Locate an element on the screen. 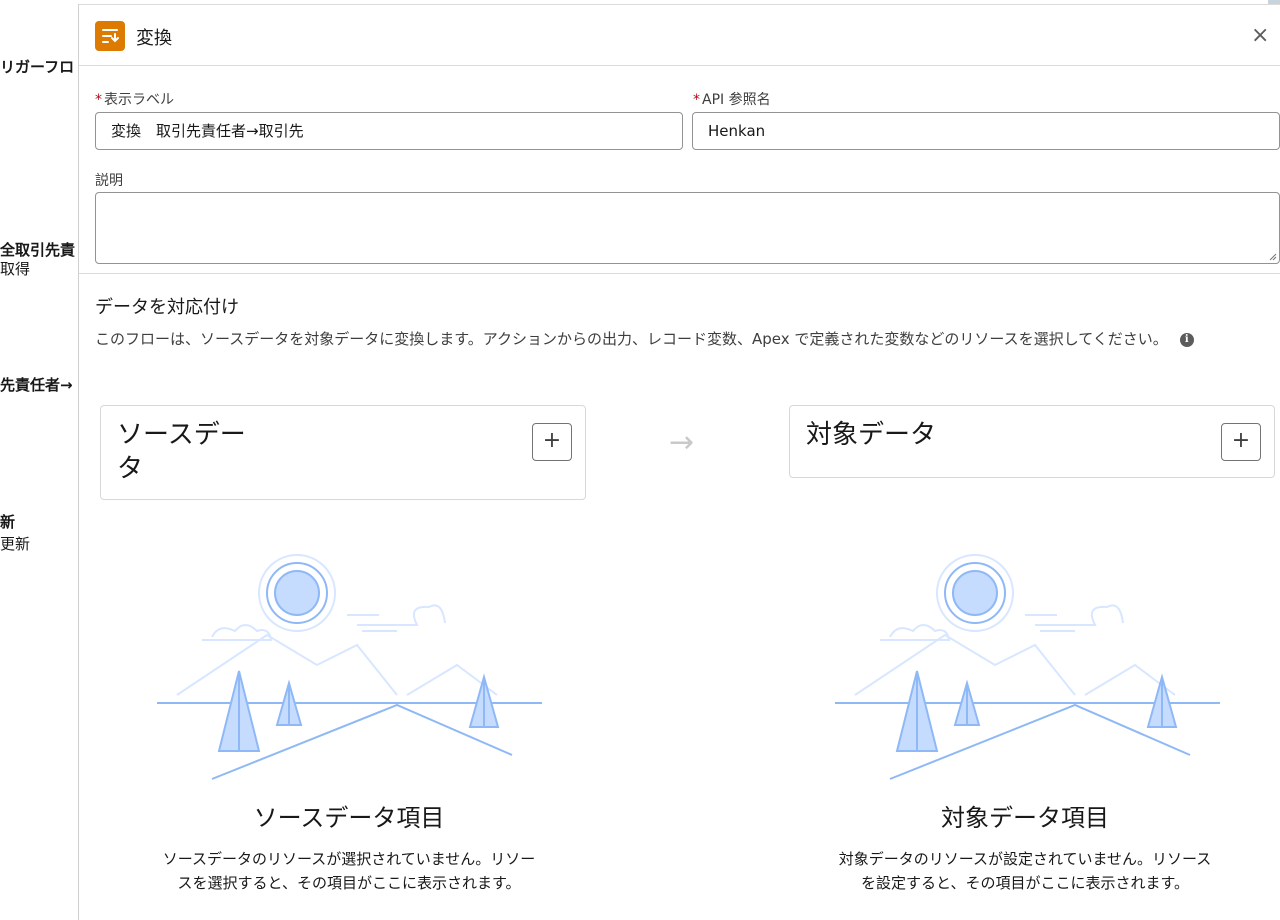  add-target-button: + is located at coordinates (1241, 442).